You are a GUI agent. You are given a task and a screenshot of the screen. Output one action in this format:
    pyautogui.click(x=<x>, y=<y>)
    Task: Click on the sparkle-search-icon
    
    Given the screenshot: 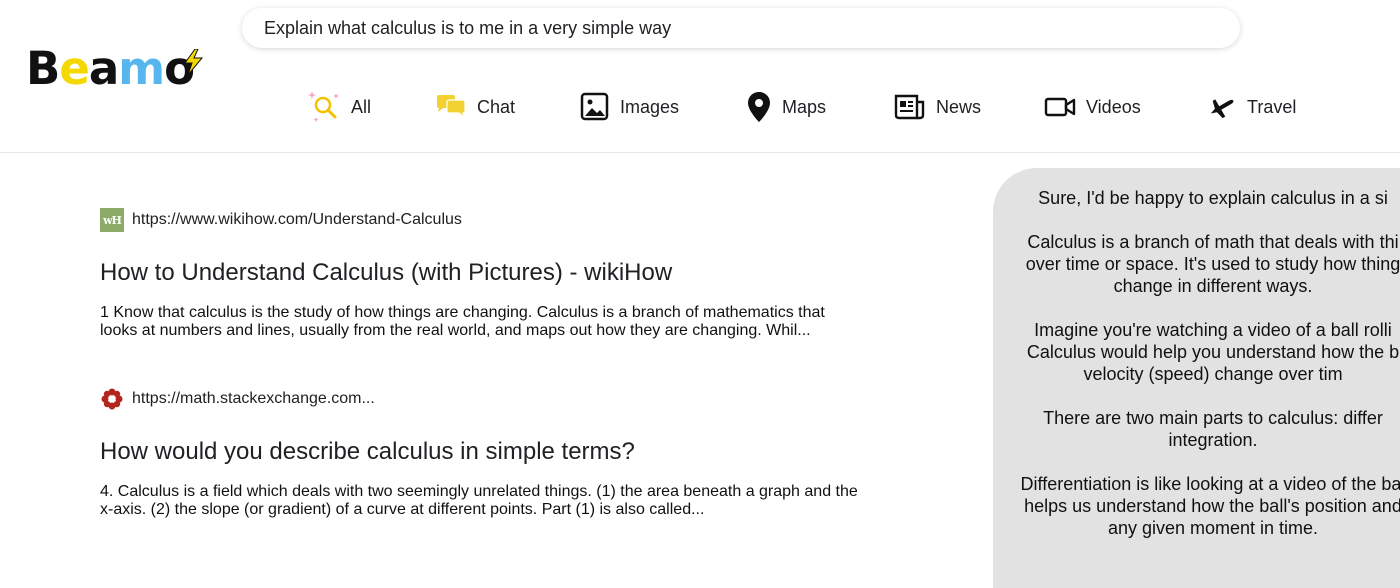 What is the action you would take?
    pyautogui.click(x=324, y=107)
    